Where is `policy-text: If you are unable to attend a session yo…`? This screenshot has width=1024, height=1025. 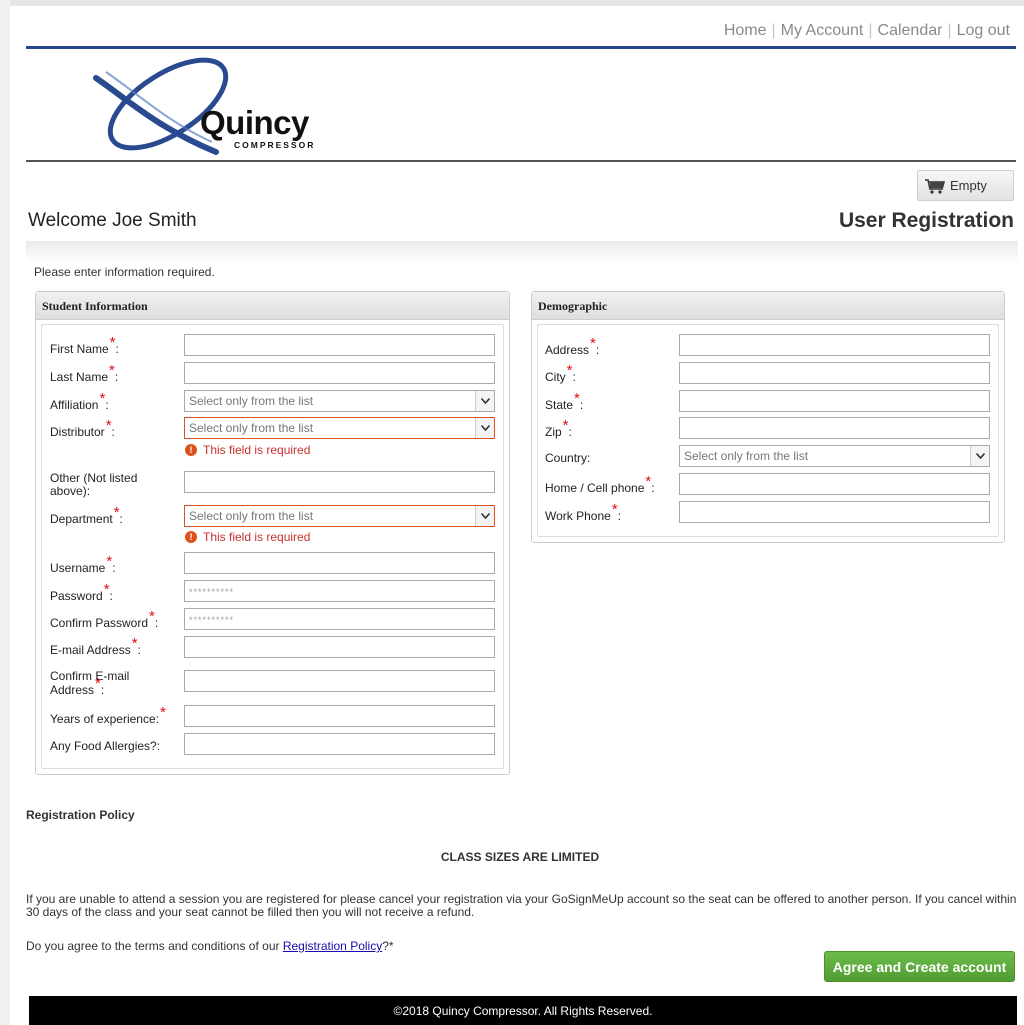
policy-text: If you are unable to attend a session yo… is located at coordinates (521, 905).